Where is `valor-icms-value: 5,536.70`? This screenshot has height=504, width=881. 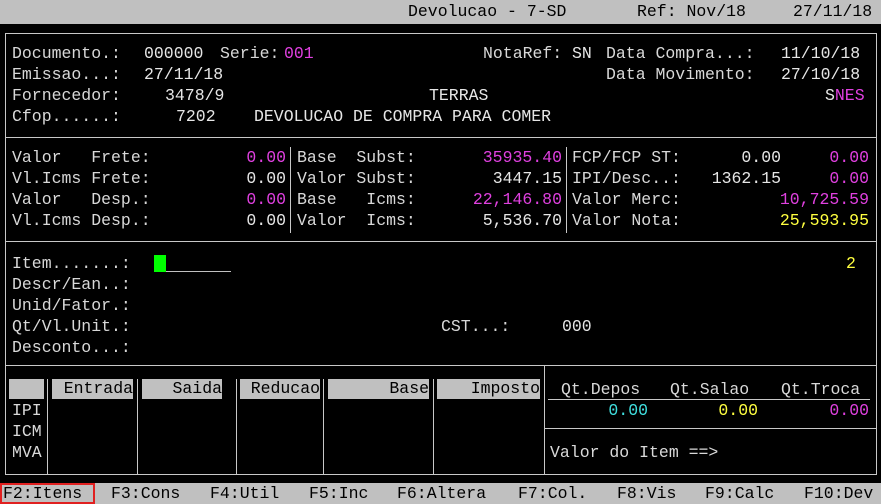
valor-icms-value: 5,536.70 is located at coordinates (522, 220).